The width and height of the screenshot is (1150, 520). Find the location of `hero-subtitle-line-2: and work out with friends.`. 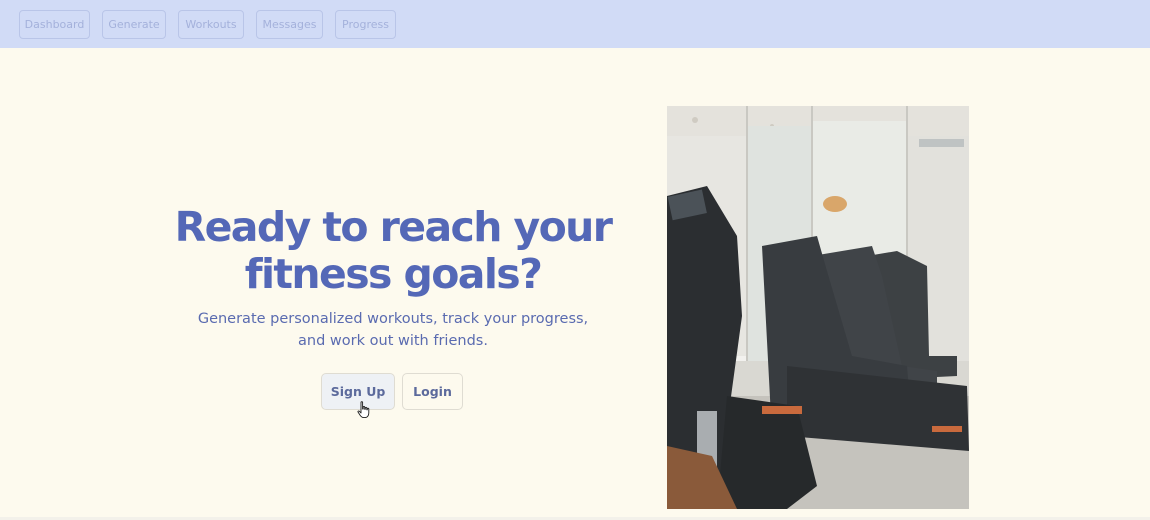

hero-subtitle-line-2: and work out with friends. is located at coordinates (393, 341).